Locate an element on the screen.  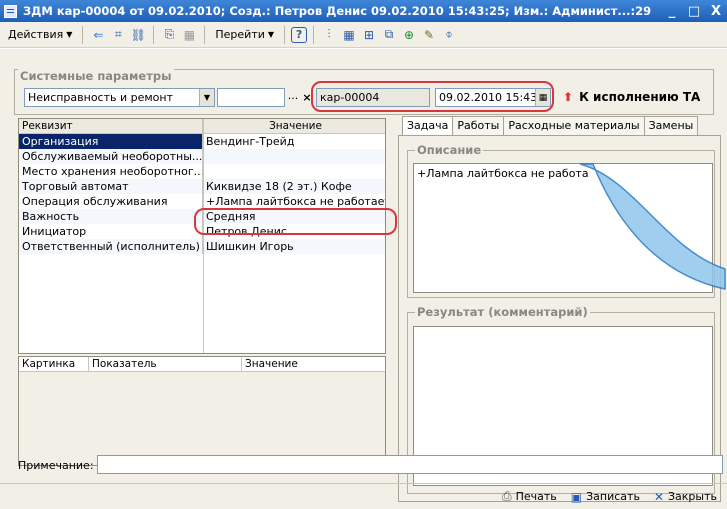
structure-tree-icon: ⫶ is located at coordinates (329, 35).